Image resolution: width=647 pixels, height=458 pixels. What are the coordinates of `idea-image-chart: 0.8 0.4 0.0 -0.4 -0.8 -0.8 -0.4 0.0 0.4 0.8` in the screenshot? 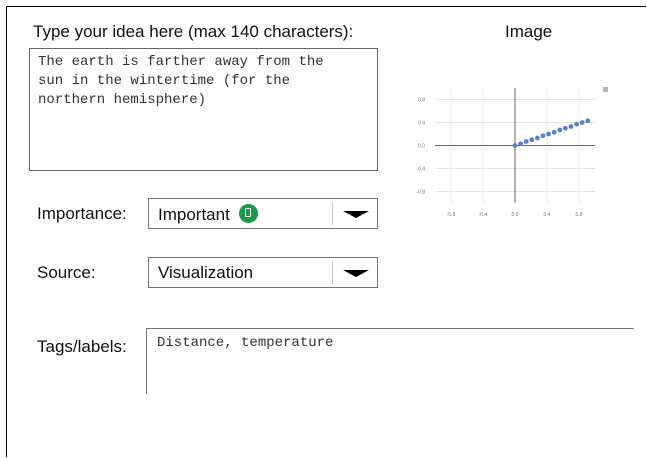 It's located at (512, 153).